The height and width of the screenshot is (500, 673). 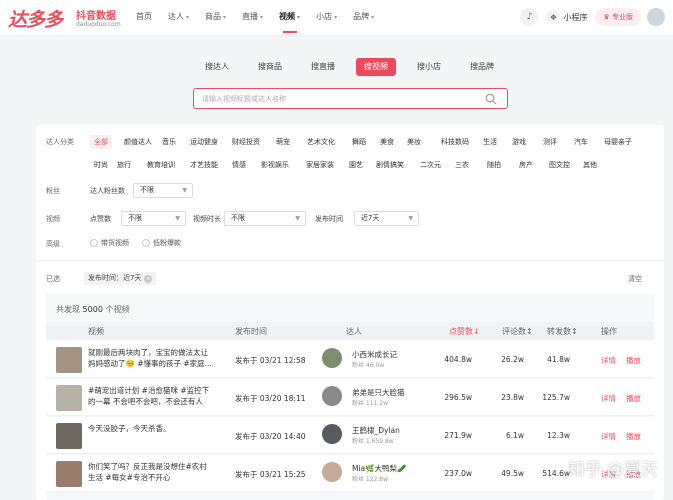 I want to click on likes-select: 不限 ▼, so click(x=153, y=218).